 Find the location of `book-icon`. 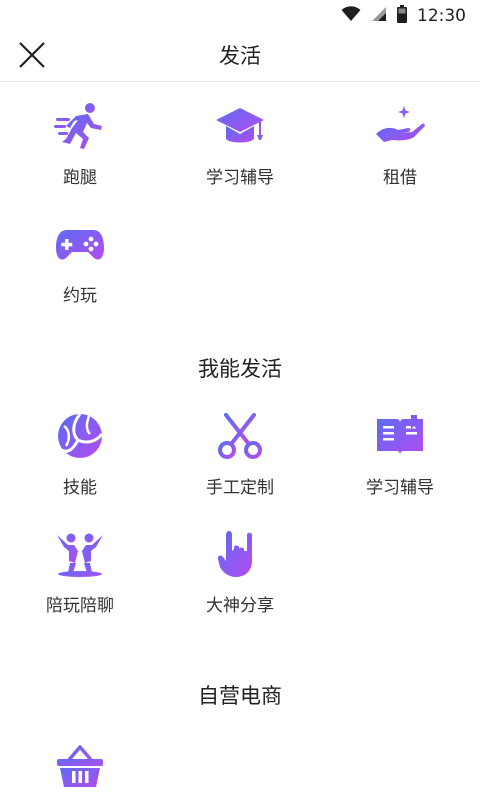

book-icon is located at coordinates (400, 436).